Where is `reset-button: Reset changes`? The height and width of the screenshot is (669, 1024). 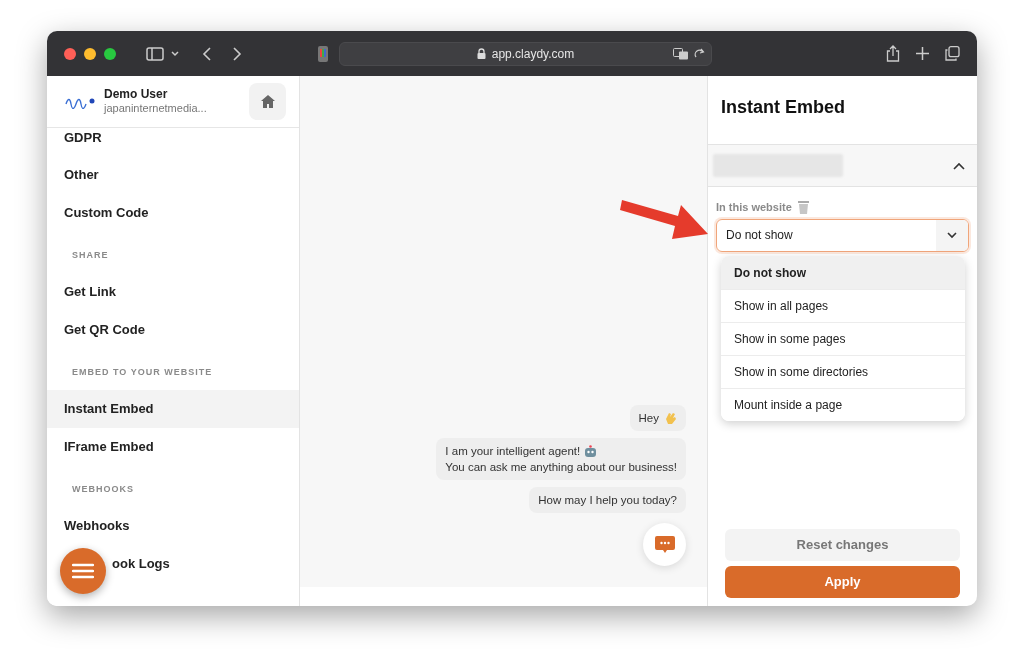
reset-button: Reset changes is located at coordinates (842, 545).